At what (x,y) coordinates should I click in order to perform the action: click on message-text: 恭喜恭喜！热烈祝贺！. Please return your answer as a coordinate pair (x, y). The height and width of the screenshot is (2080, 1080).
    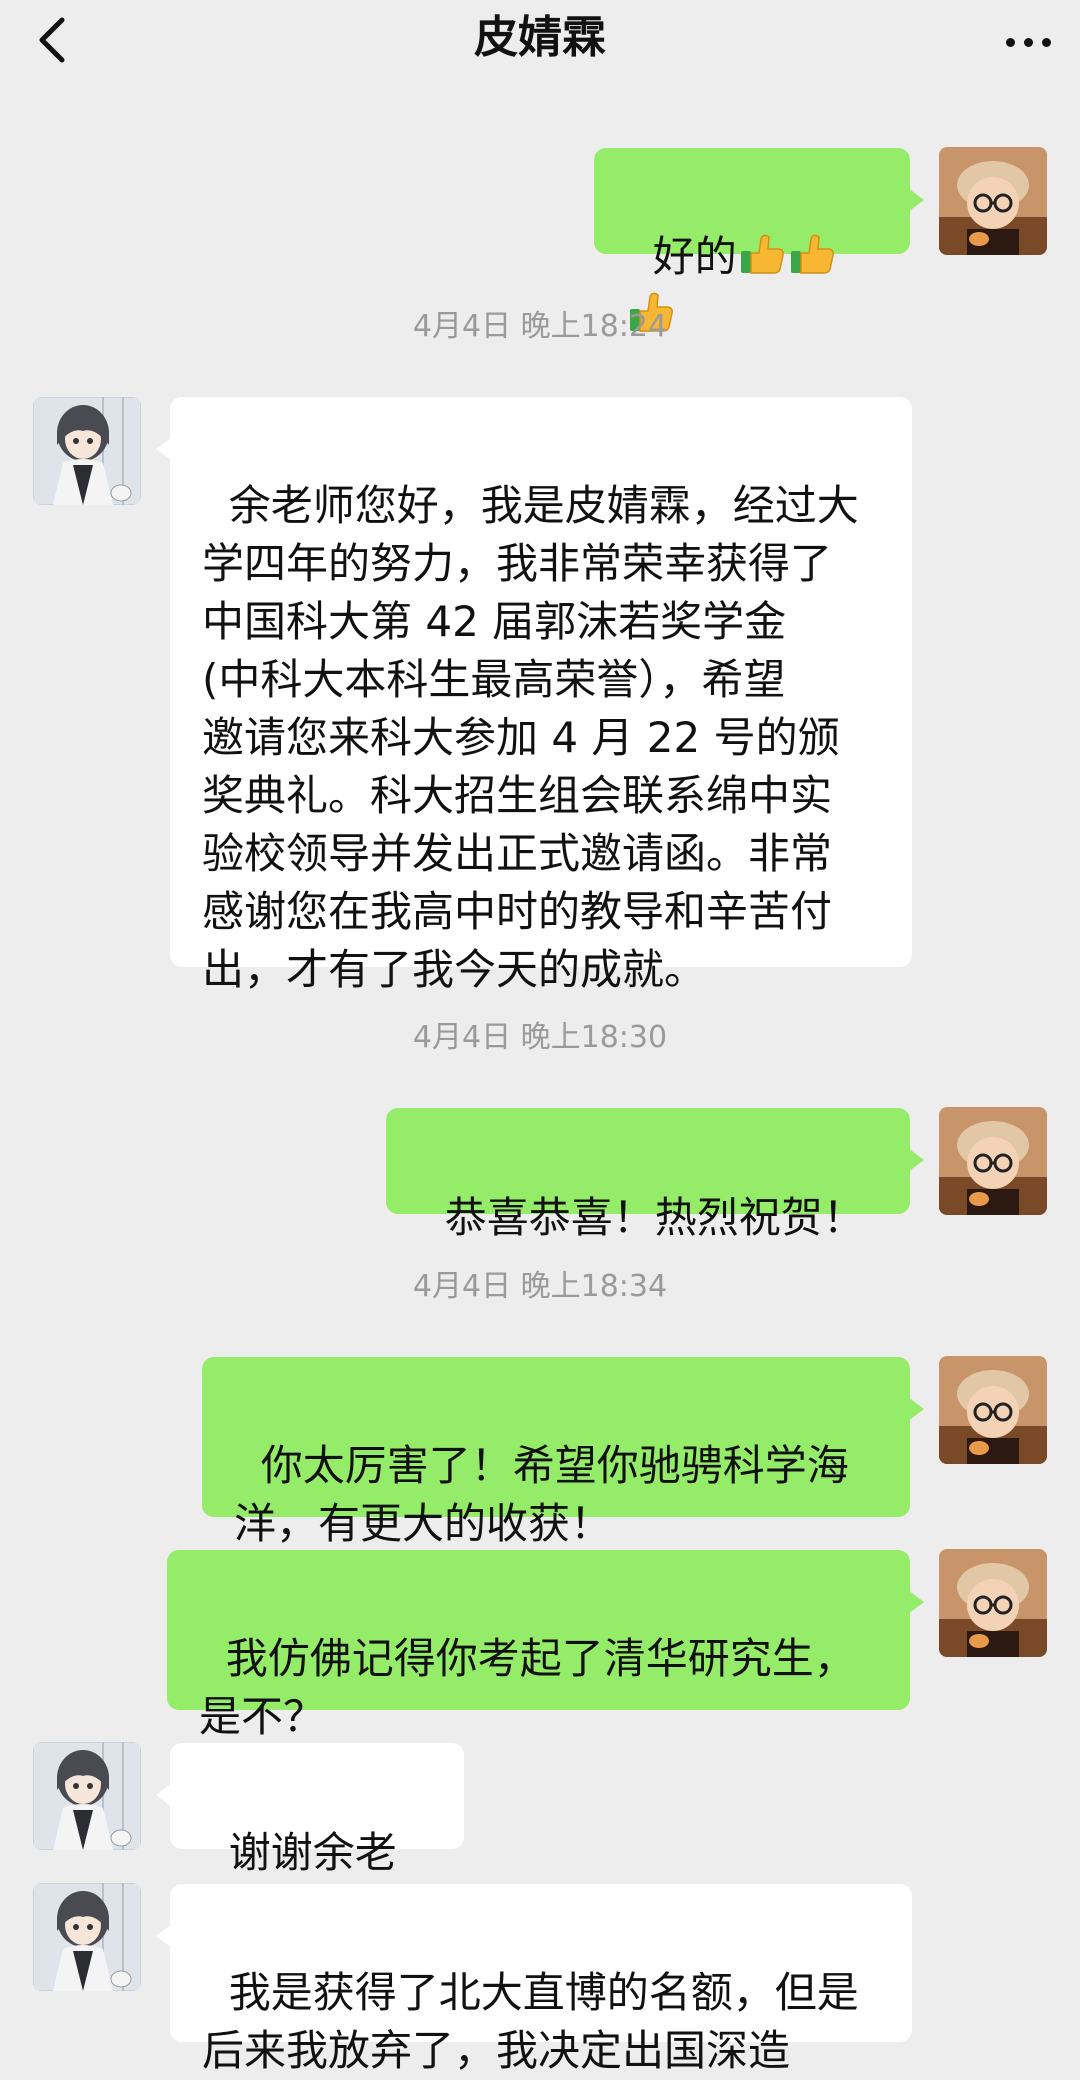
    Looking at the image, I should click on (654, 1217).